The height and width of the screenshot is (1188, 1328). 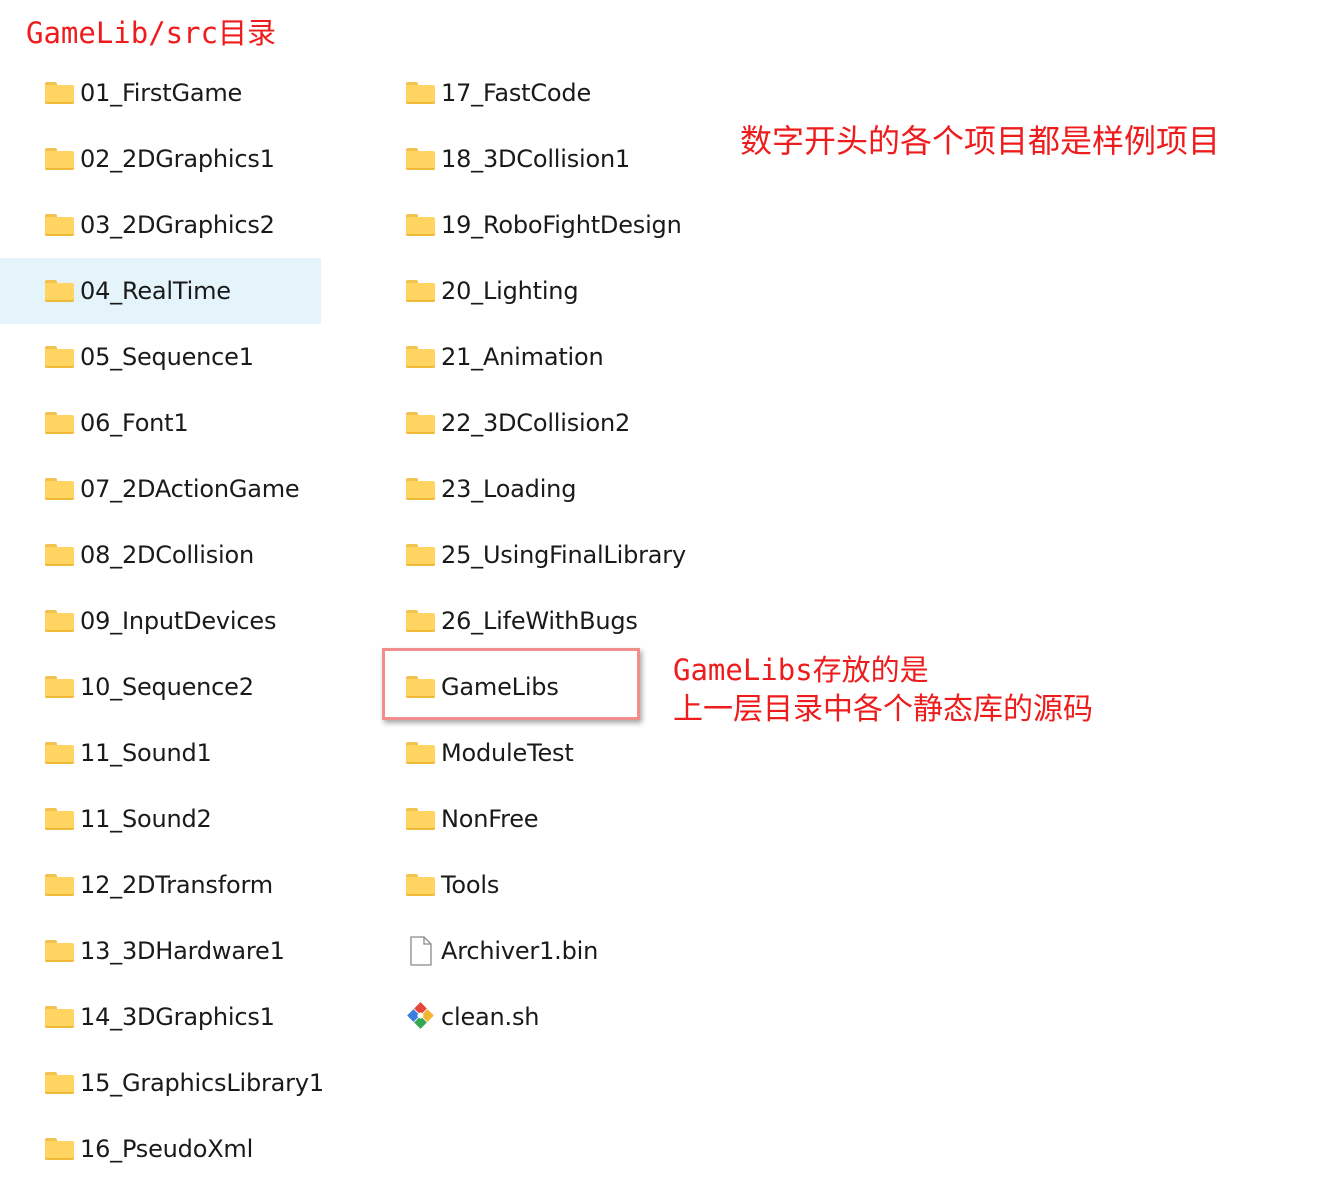 I want to click on gamelibs-annotation-line1: GameLibs存放的是, so click(x=801, y=670).